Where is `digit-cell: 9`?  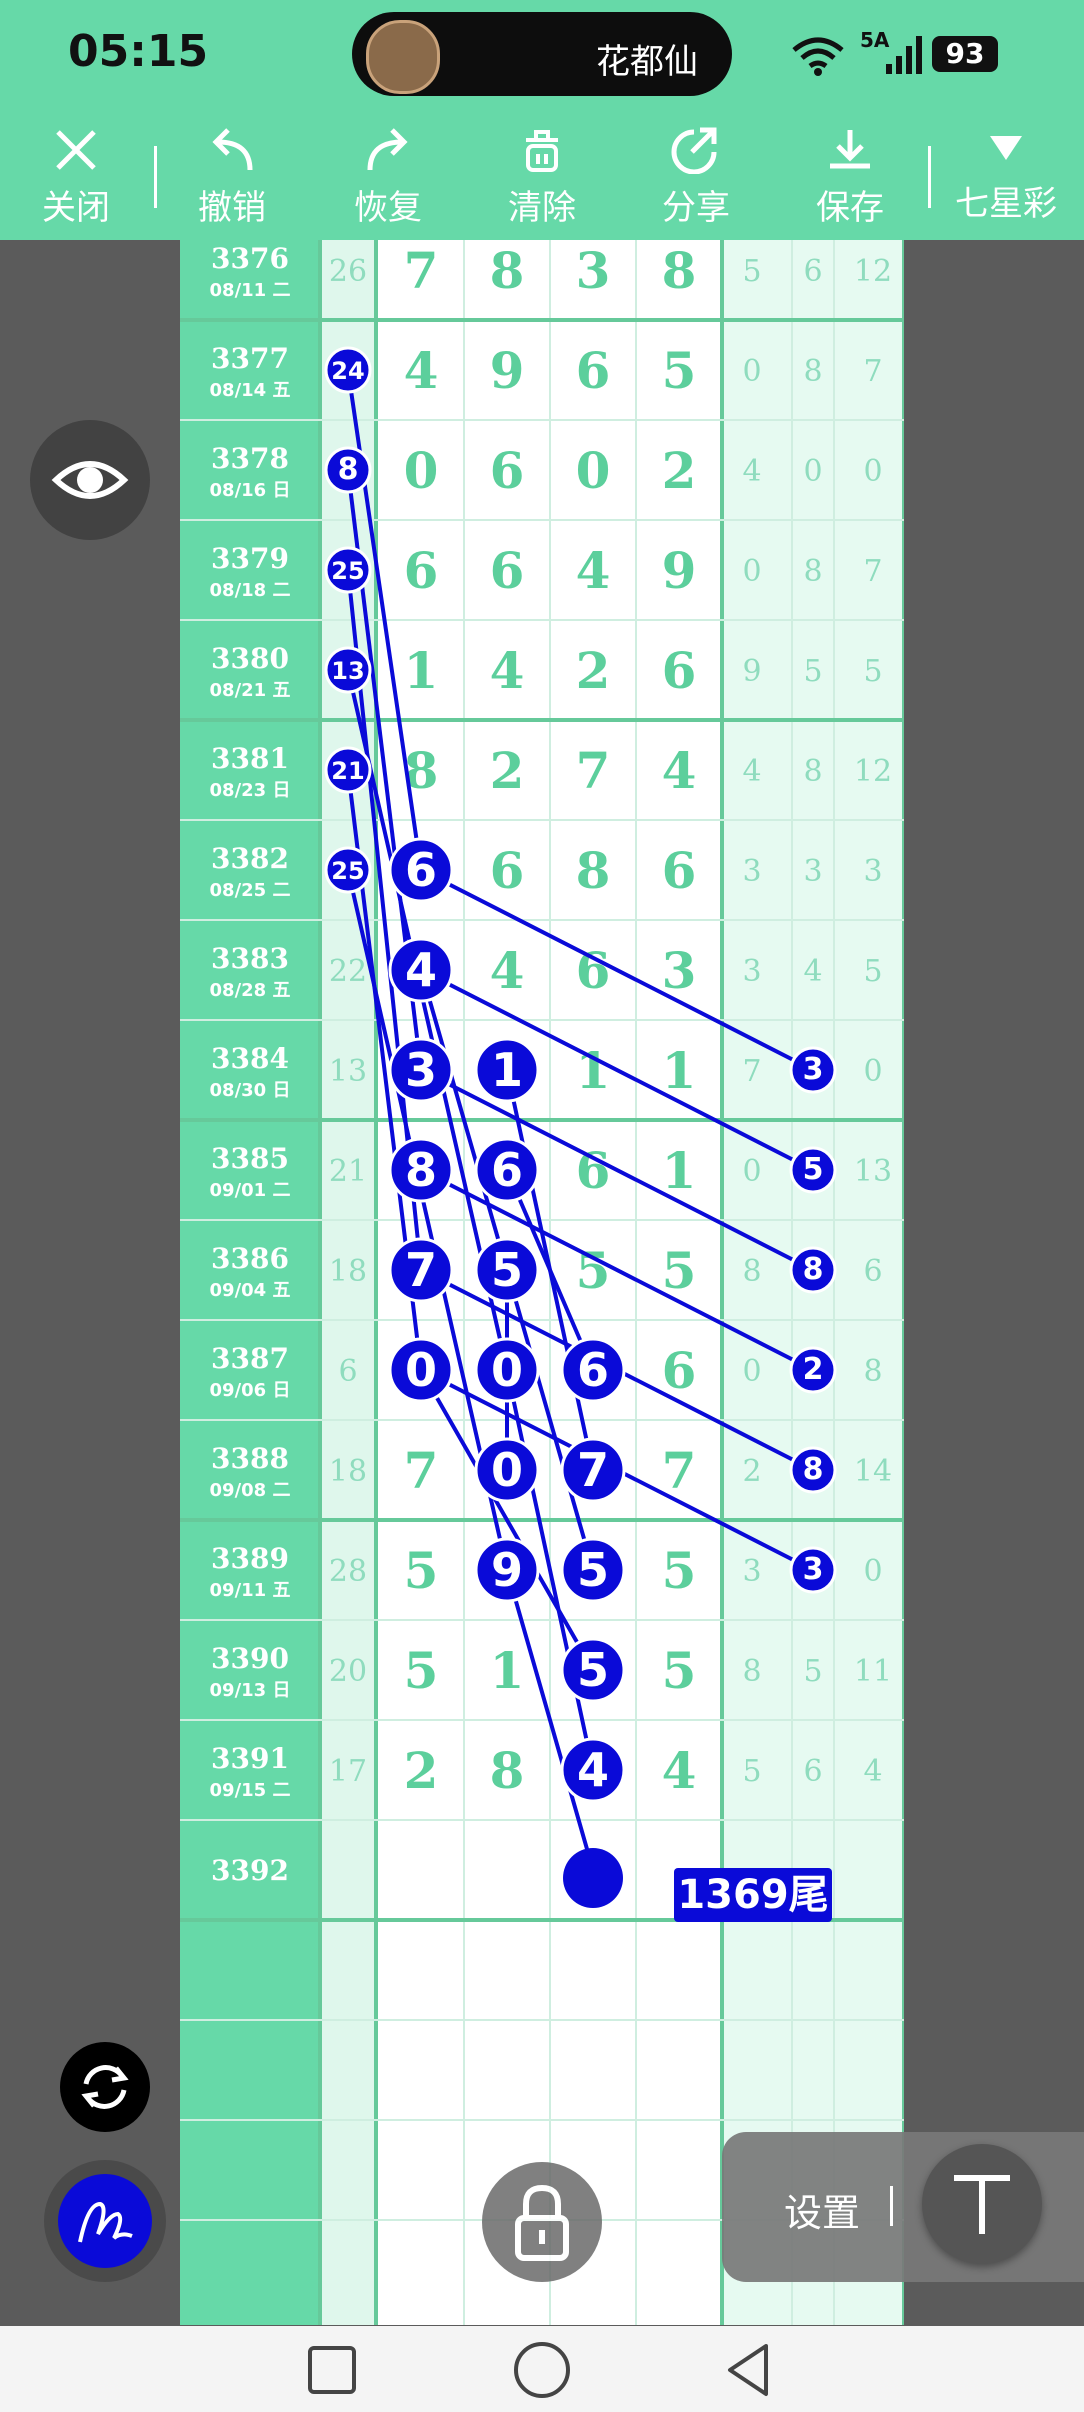
digit-cell: 9 is located at coordinates (507, 370).